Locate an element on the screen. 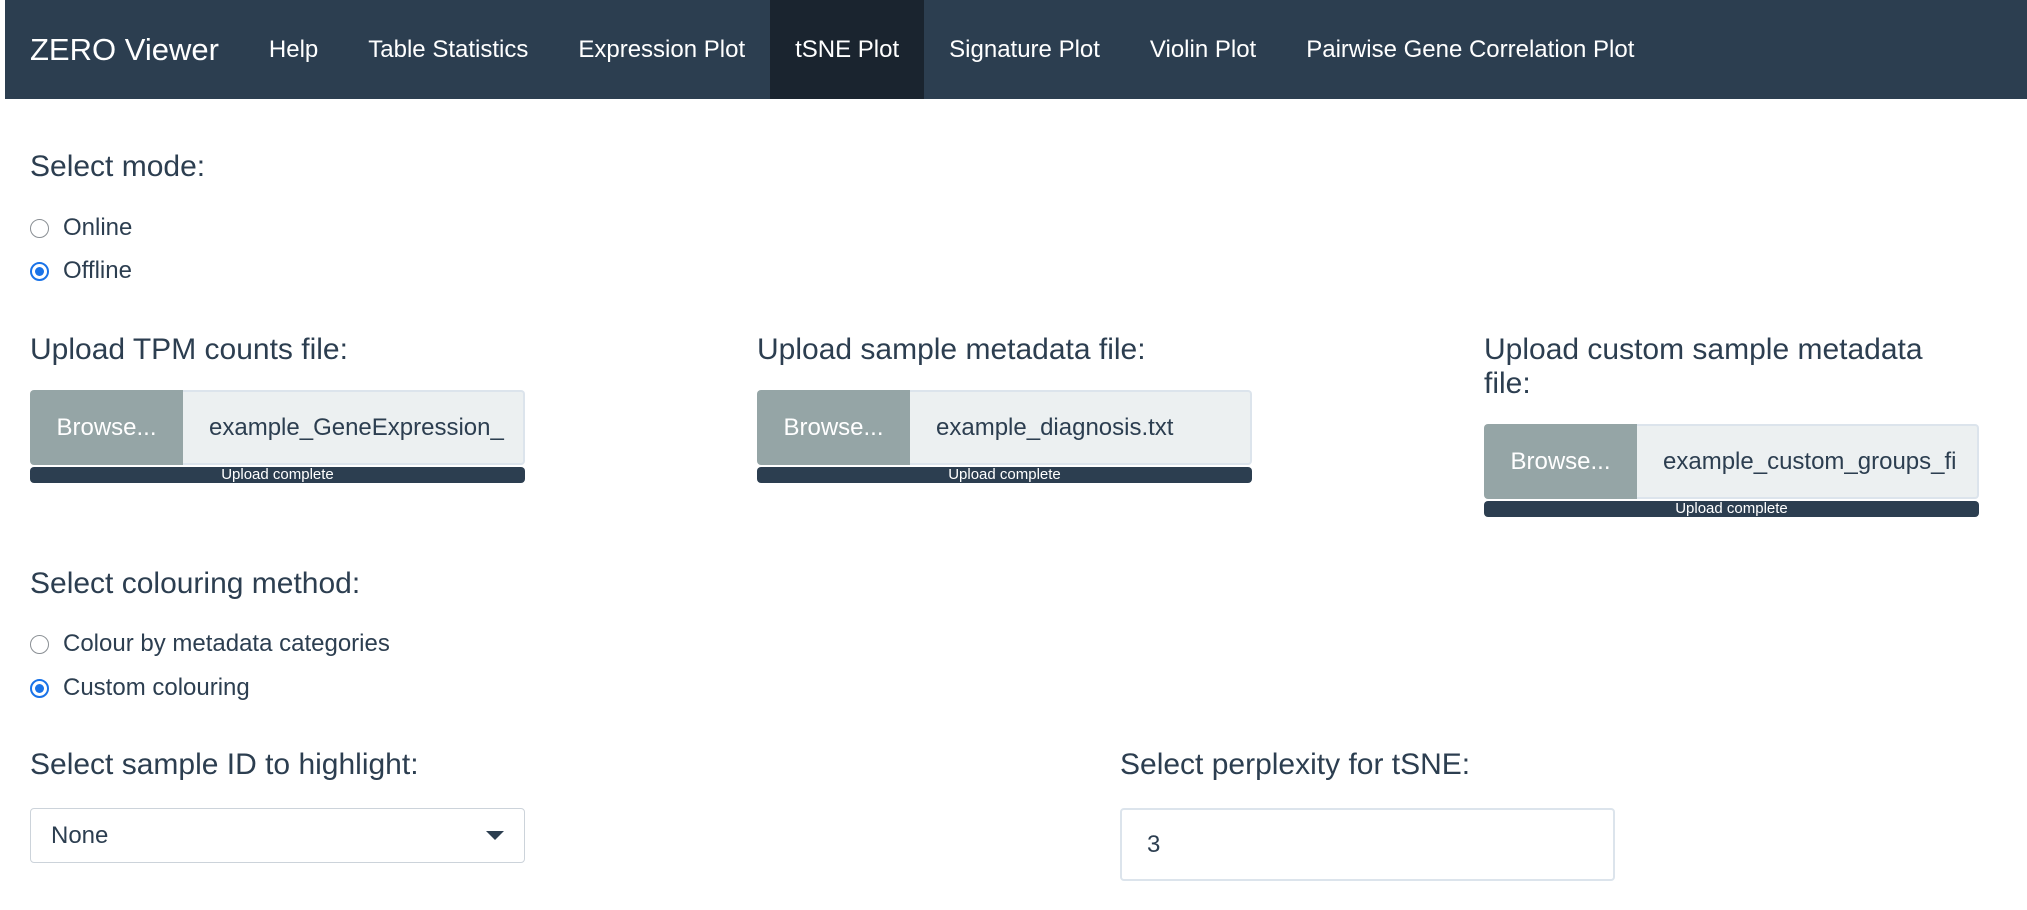  mode-option-offline: Offline is located at coordinates (81, 271).